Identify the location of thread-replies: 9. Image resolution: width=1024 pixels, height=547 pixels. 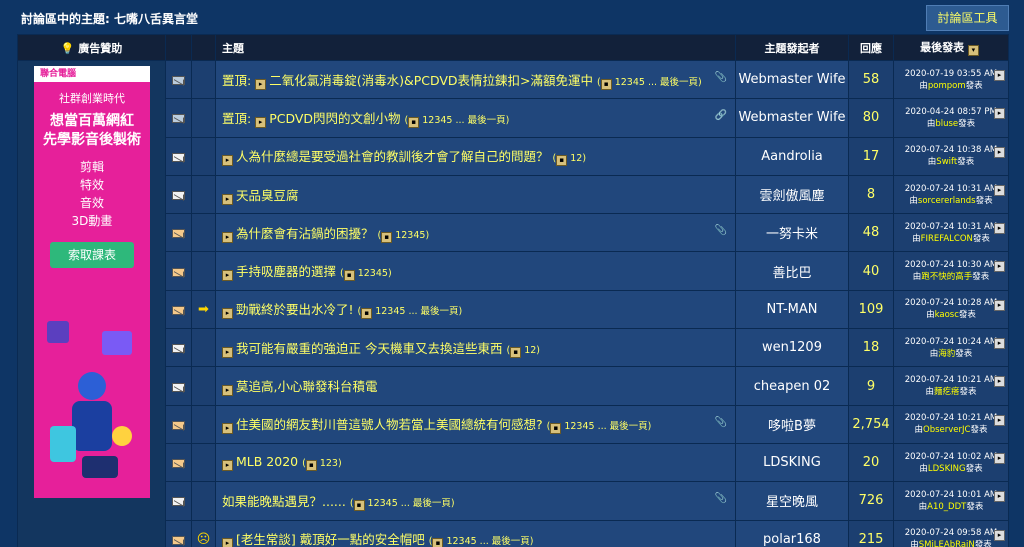
(871, 386).